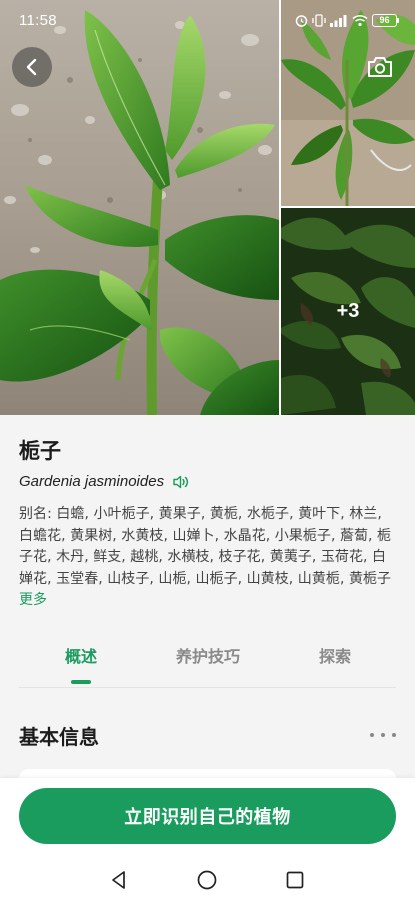  What do you see at coordinates (207, 20) in the screenshot?
I see `status-bar: 11:58 96` at bounding box center [207, 20].